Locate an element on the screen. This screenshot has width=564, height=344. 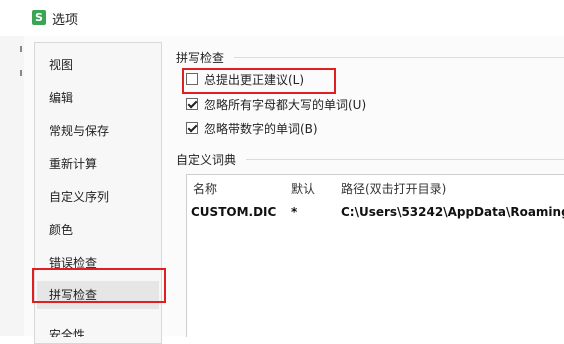
nav-item-color: 颜色 is located at coordinates (98, 230).